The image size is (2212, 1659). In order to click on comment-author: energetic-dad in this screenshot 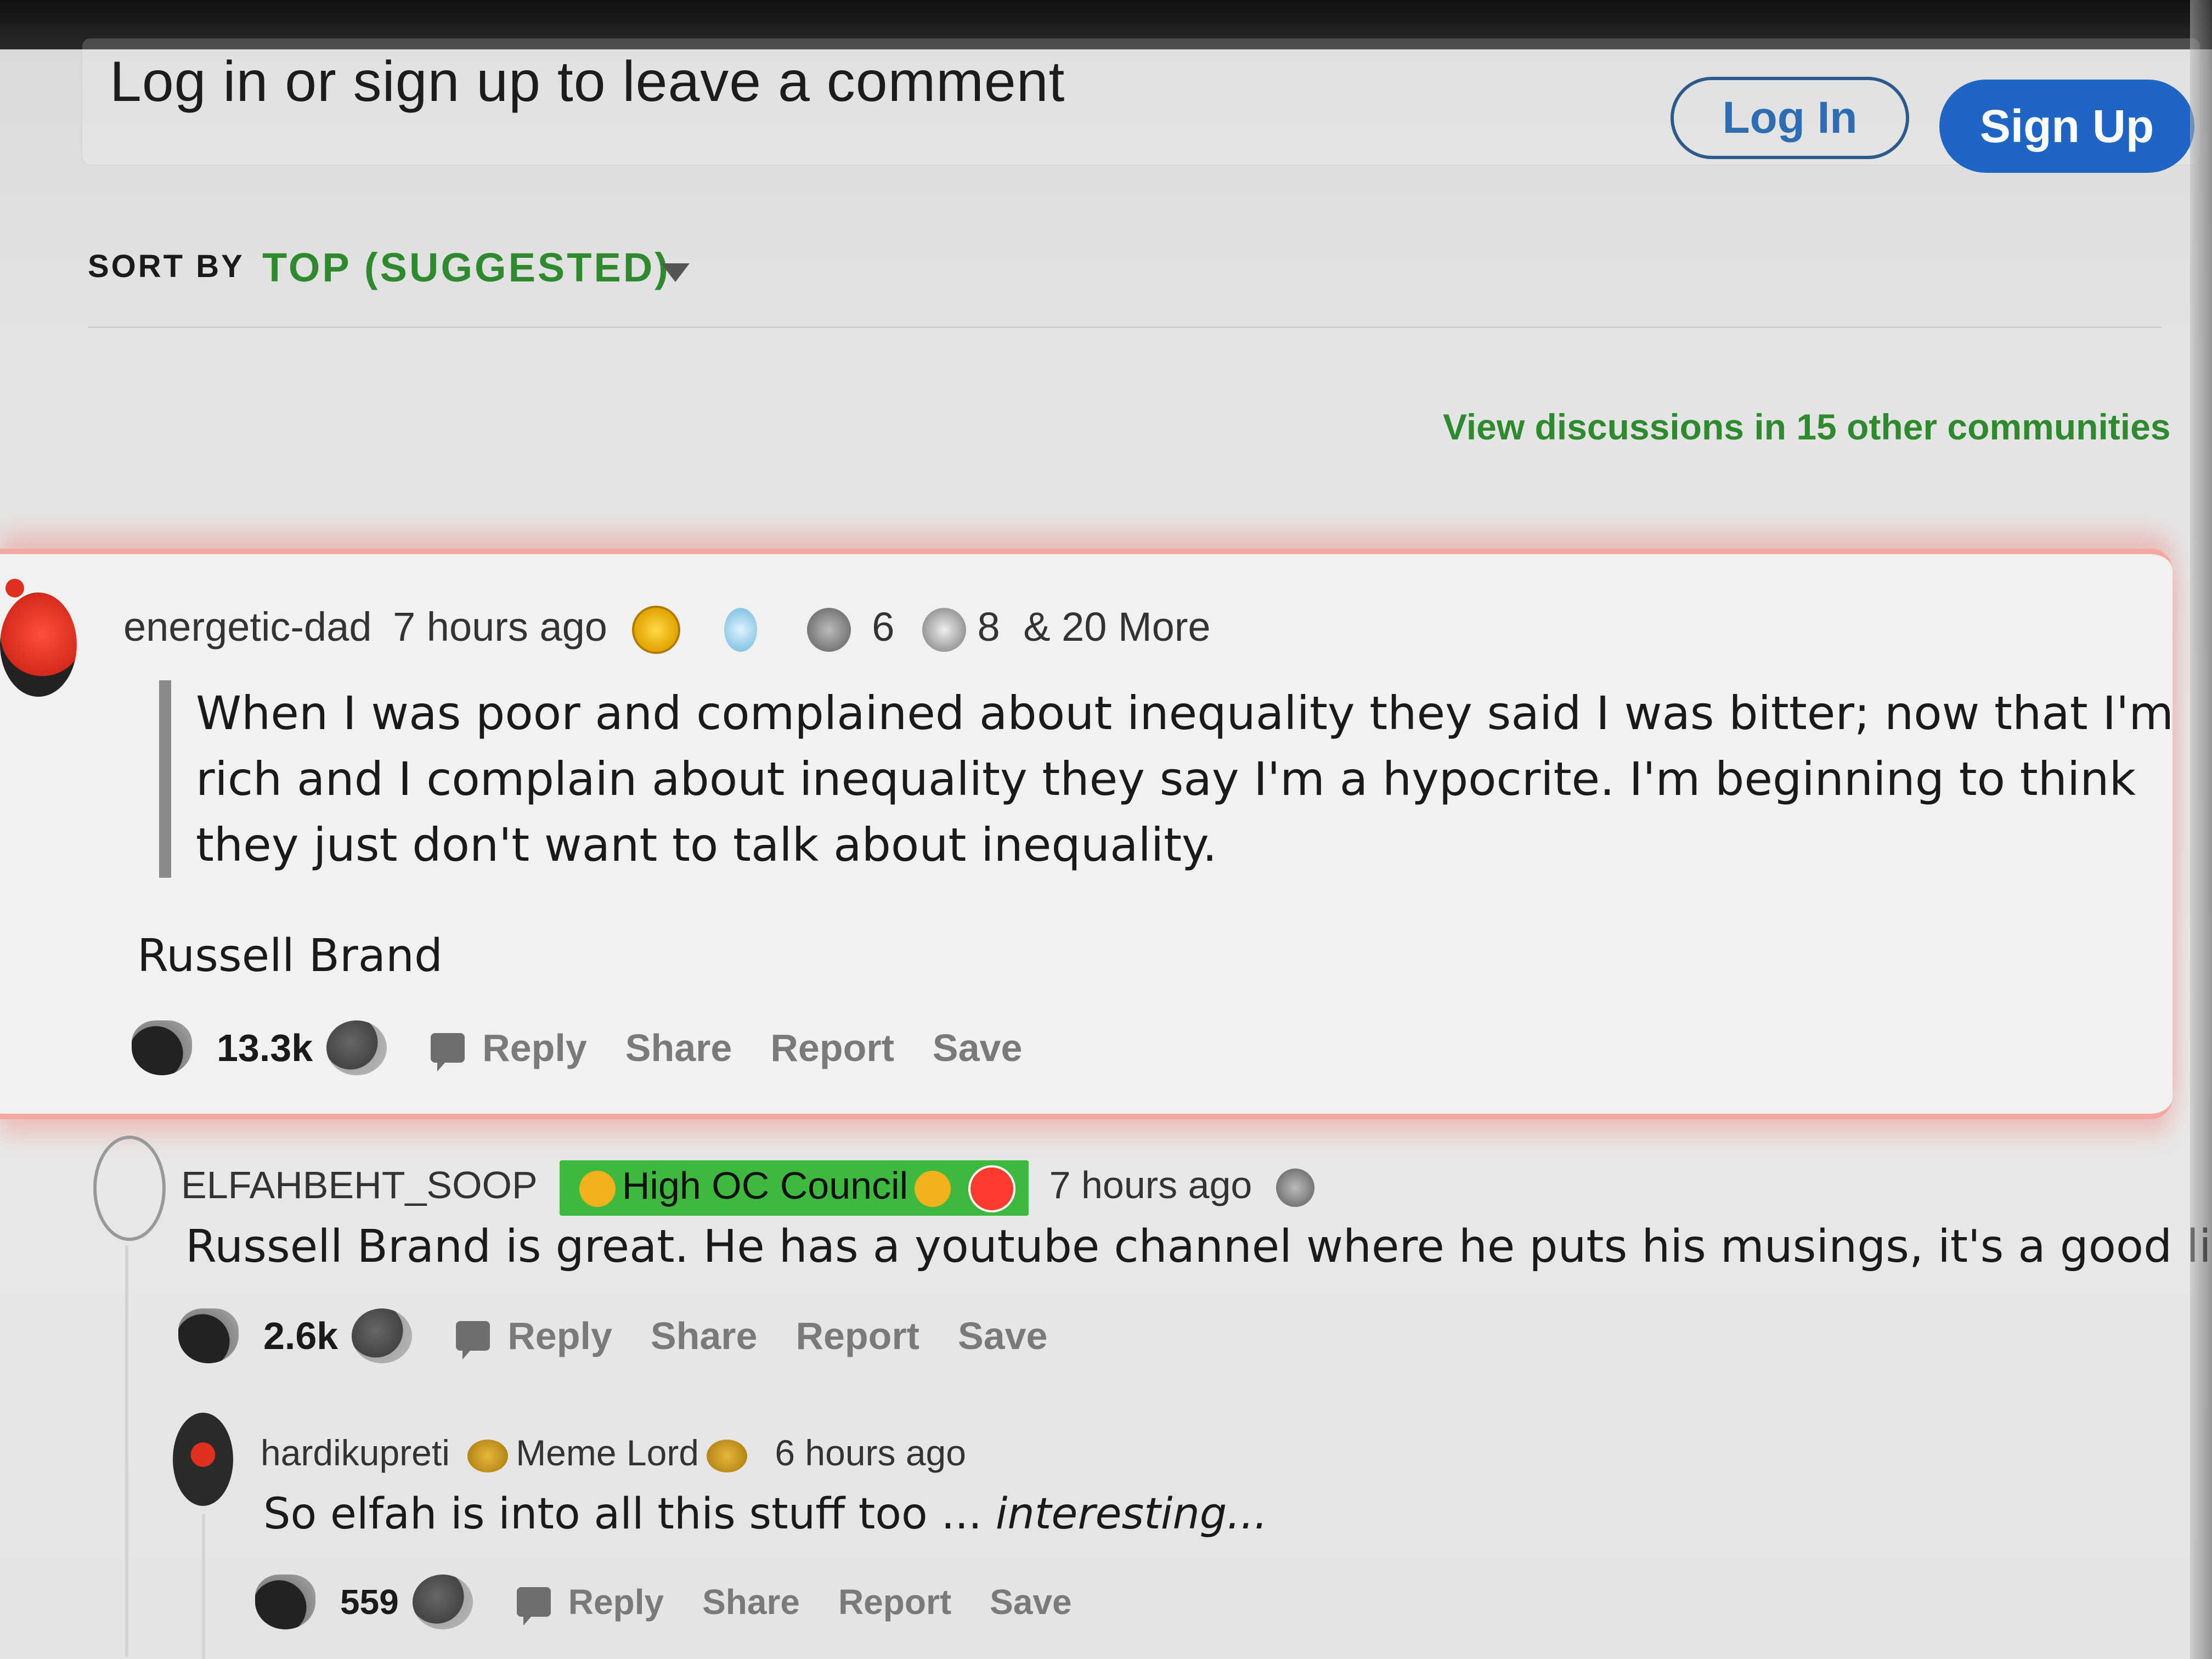, I will do `click(247, 627)`.